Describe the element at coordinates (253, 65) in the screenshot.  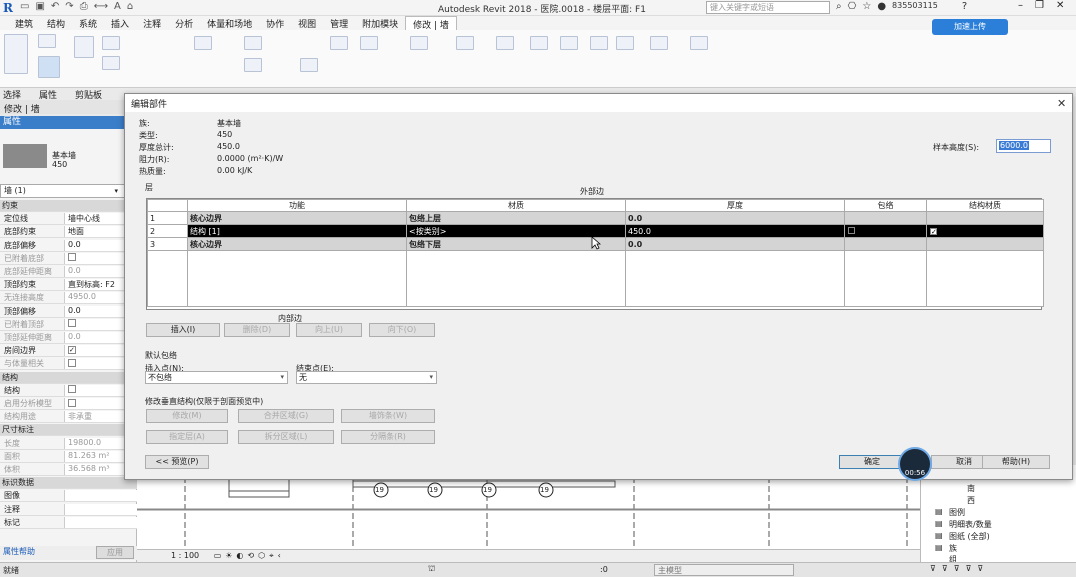
I see `move-icon` at that location.